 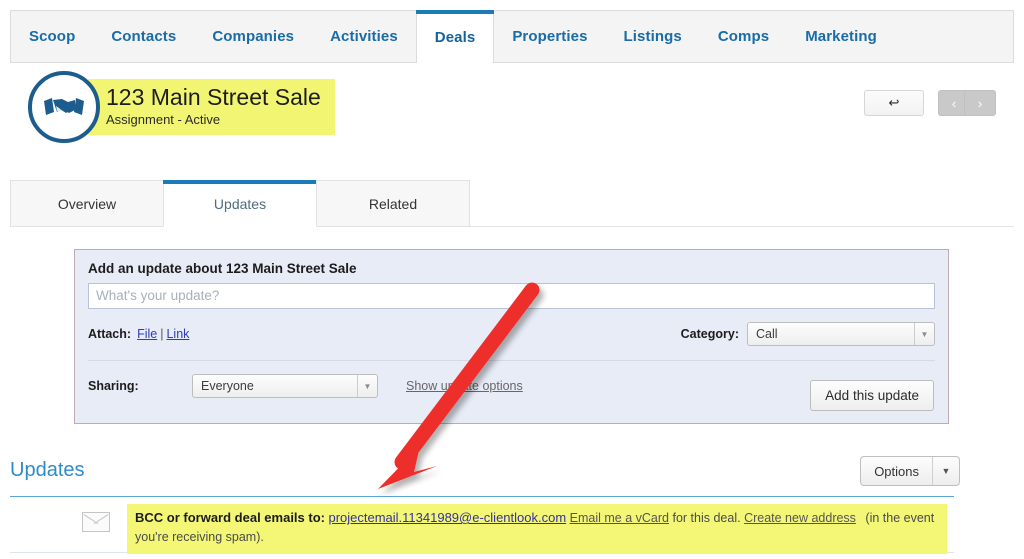 What do you see at coordinates (230, 517) in the screenshot?
I see `bcc-strong-text: BCC or forward deal emails to:` at bounding box center [230, 517].